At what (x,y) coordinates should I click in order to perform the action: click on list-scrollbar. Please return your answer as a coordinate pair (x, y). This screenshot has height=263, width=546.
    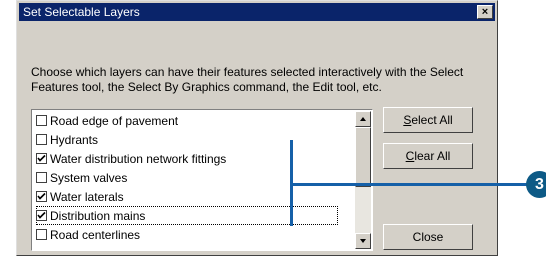
    Looking at the image, I should click on (363, 180).